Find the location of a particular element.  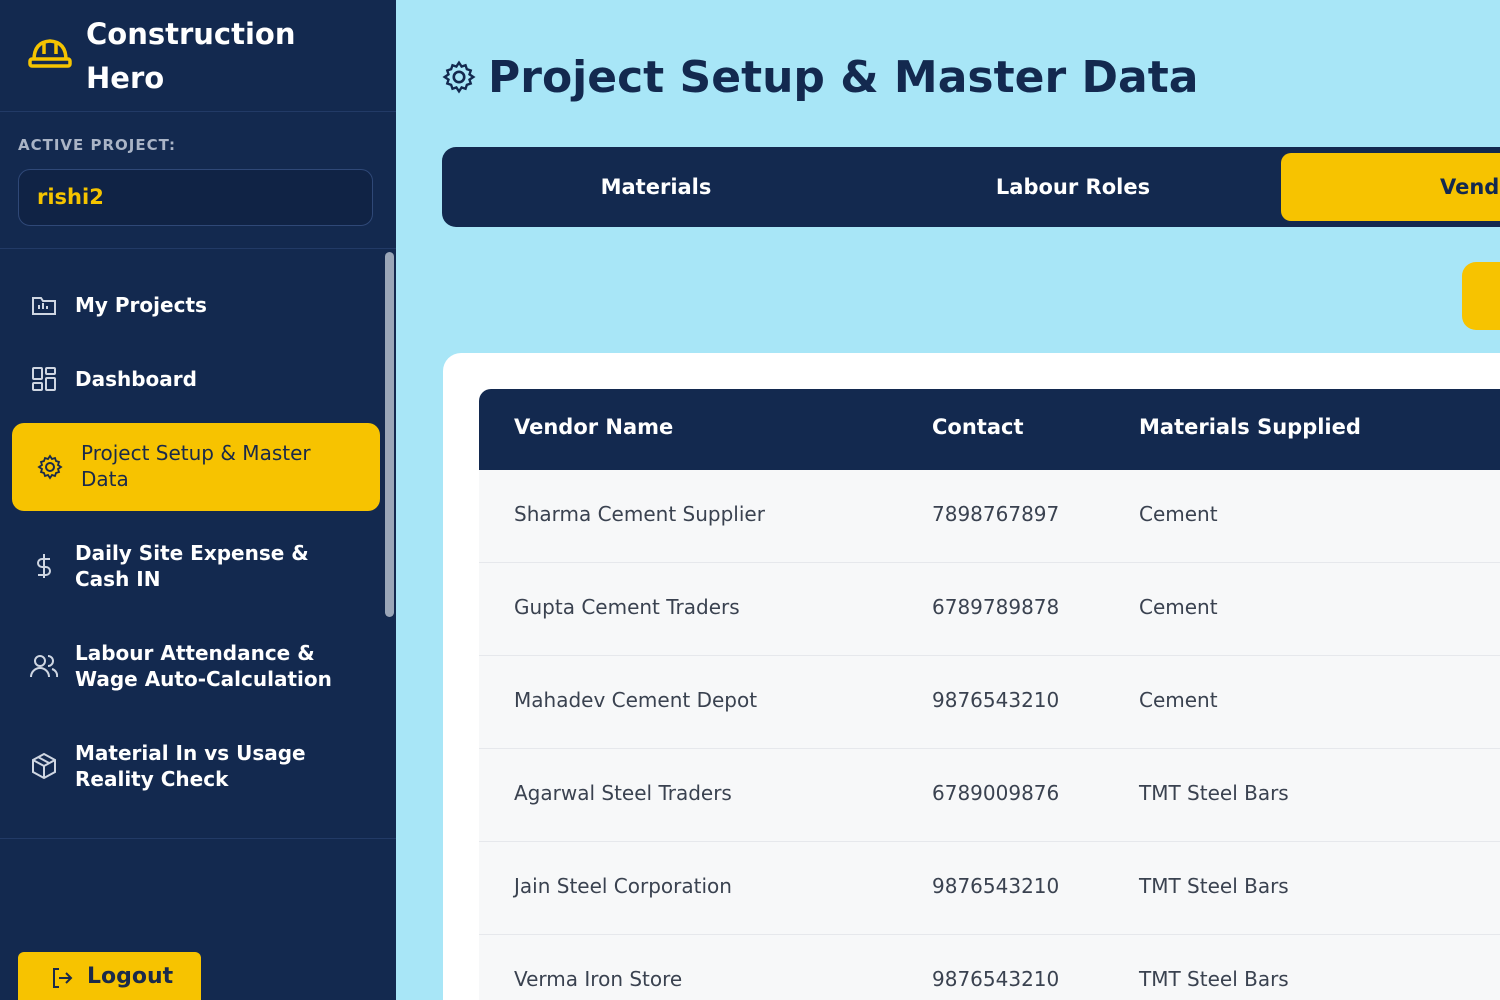

package-icon is located at coordinates (44, 766).